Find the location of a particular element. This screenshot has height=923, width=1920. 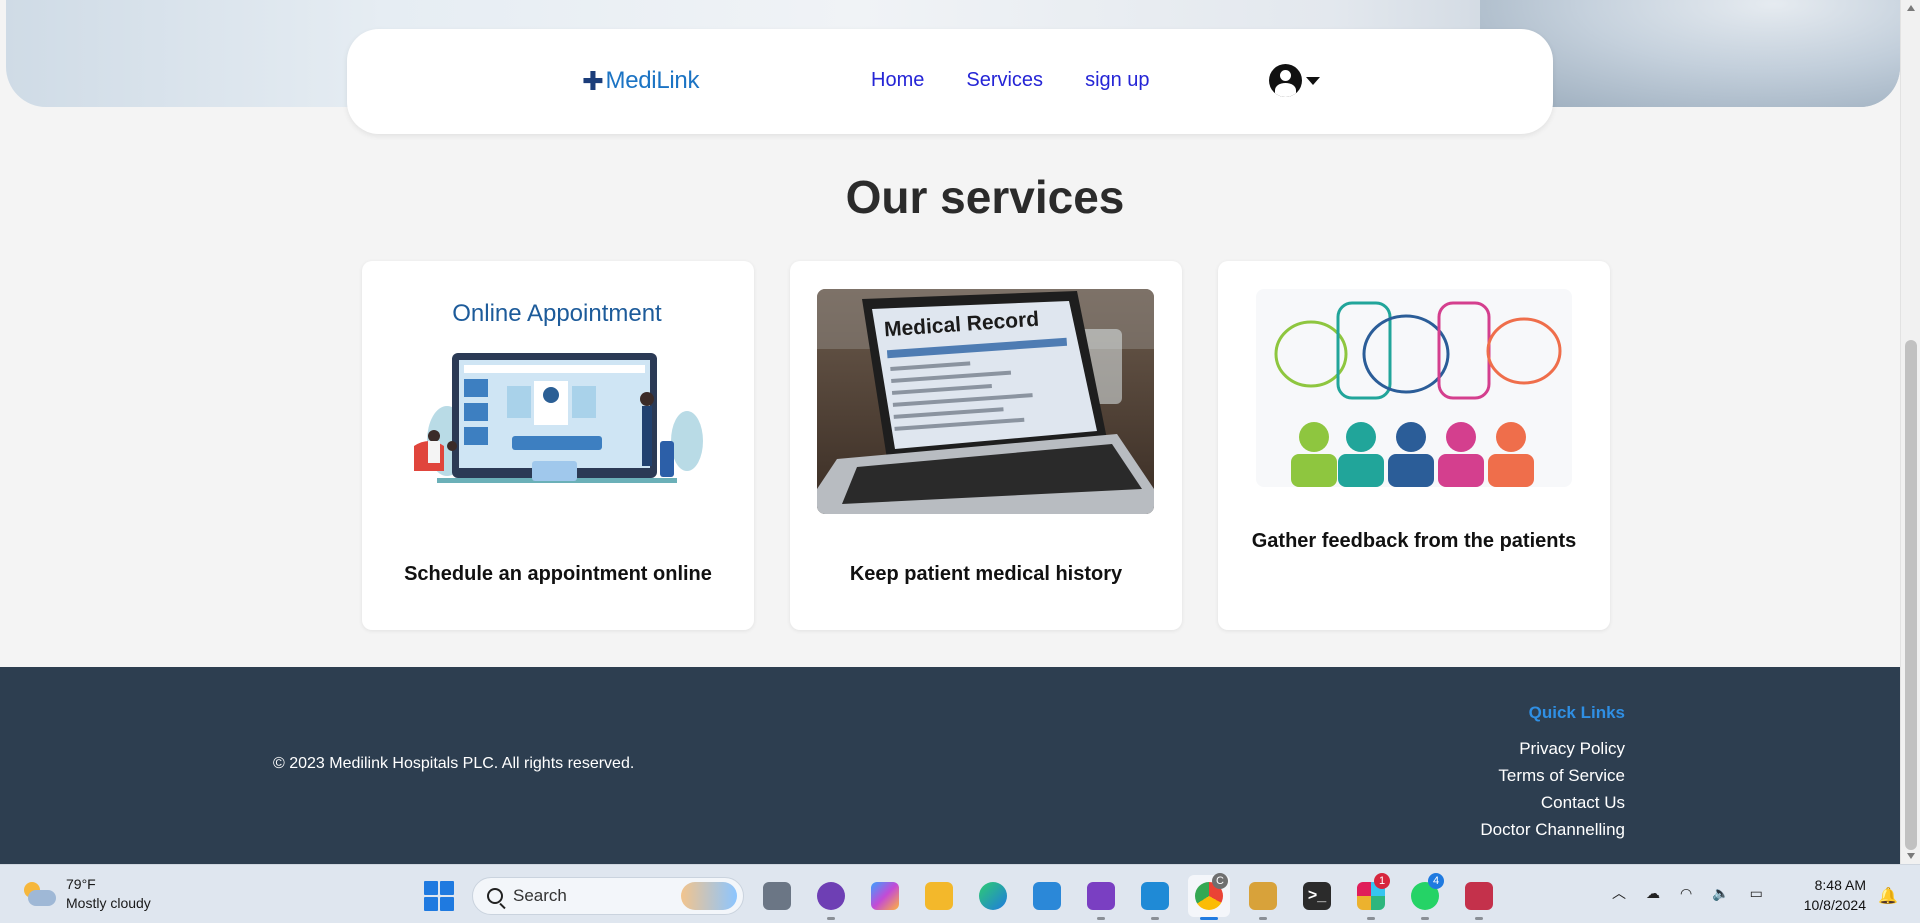

search-icon is located at coordinates (495, 896).